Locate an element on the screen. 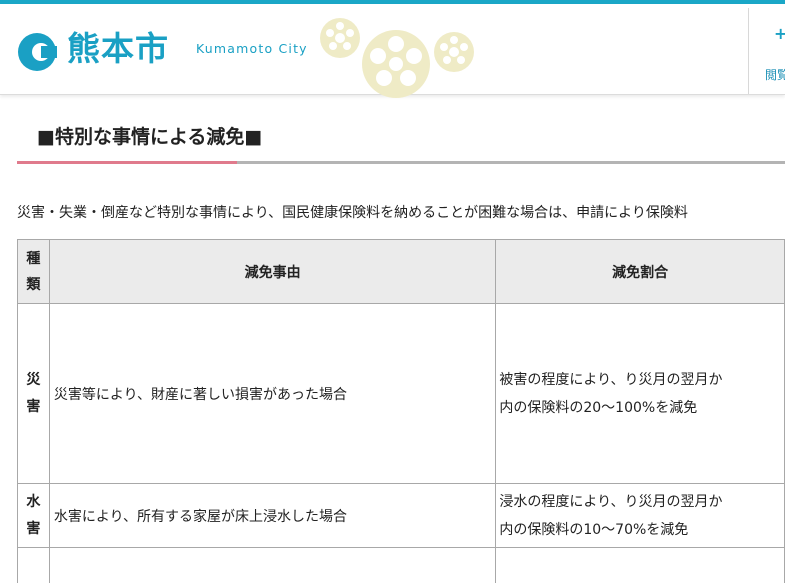  row-rate-line: 内の保険料の20～100%を減免 is located at coordinates (598, 407).